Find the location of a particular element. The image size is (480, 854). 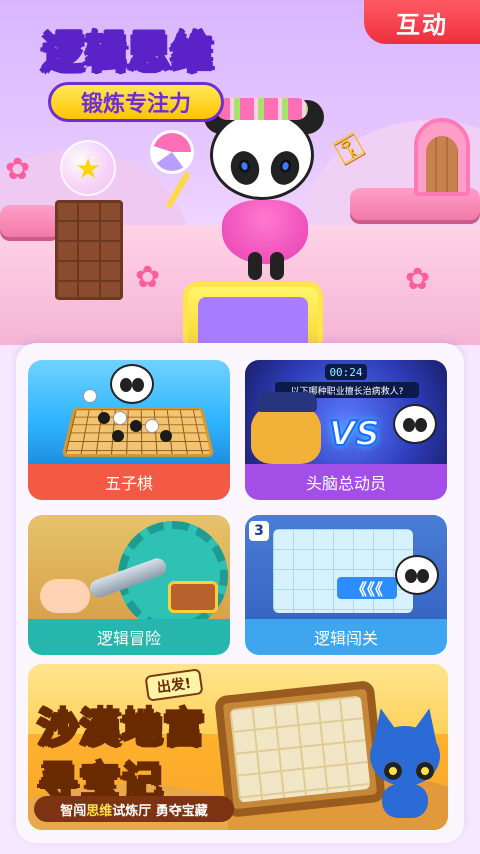

card-label: 头脑总动员 is located at coordinates (346, 482).